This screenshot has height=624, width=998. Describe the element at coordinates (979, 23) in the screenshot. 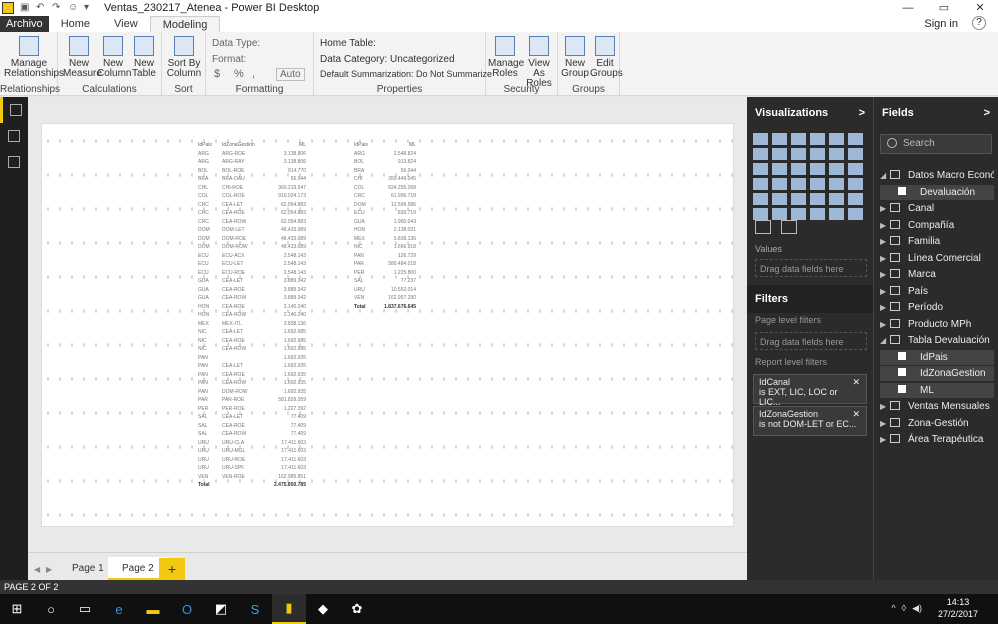

I see `help-icon: ?` at that location.